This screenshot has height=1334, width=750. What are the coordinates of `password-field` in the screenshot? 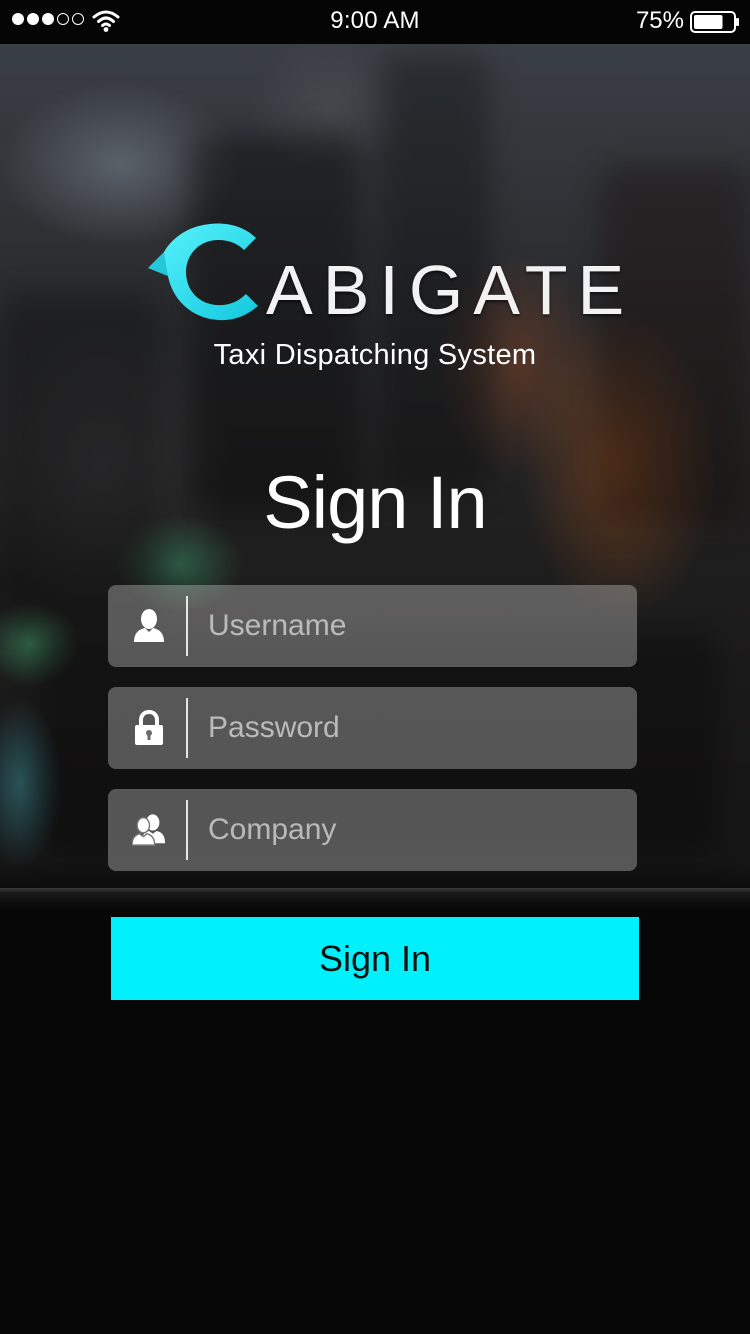 It's located at (372, 728).